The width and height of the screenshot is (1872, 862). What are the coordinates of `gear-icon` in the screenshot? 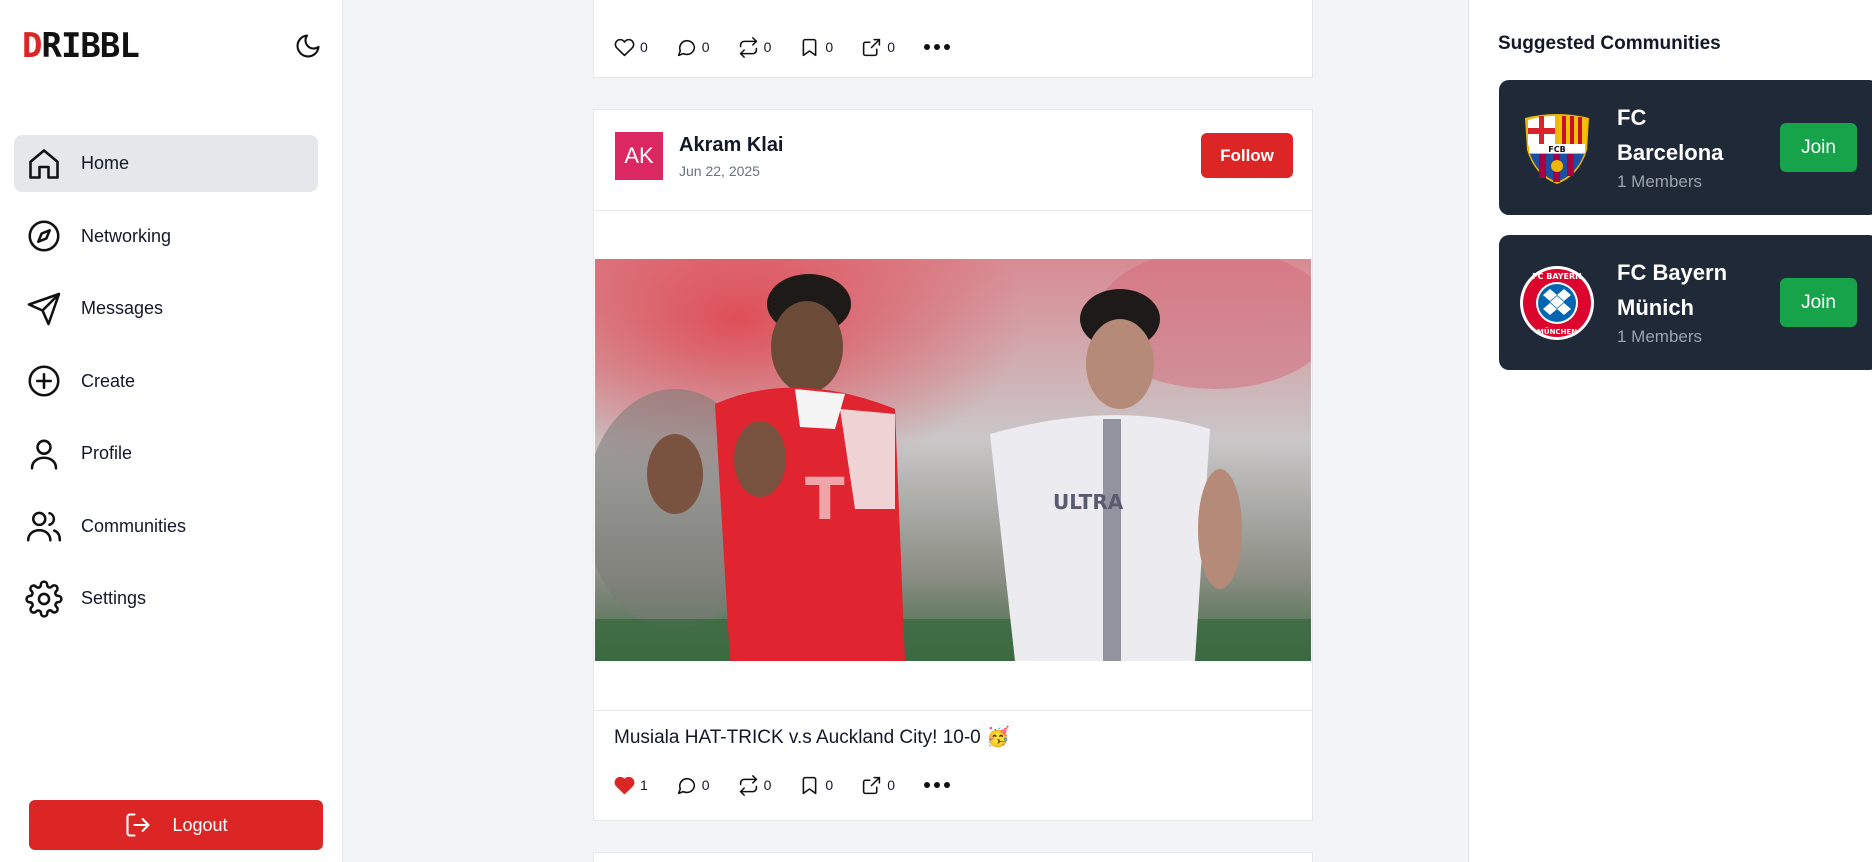 It's located at (44, 599).